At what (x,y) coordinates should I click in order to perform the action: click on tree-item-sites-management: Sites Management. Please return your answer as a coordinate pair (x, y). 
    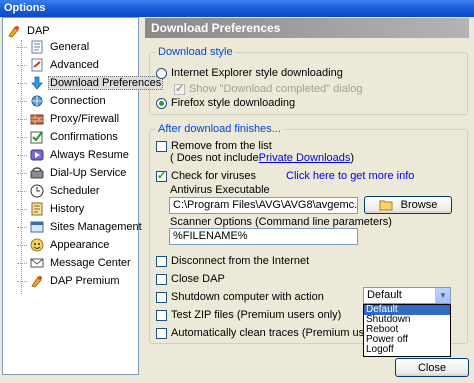
    Looking at the image, I should click on (80, 227).